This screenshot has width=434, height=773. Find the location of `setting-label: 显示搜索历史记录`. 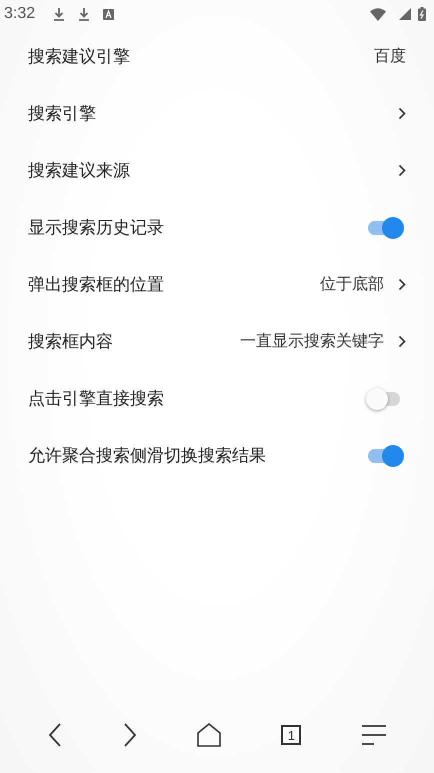

setting-label: 显示搜索历史记录 is located at coordinates (96, 228).